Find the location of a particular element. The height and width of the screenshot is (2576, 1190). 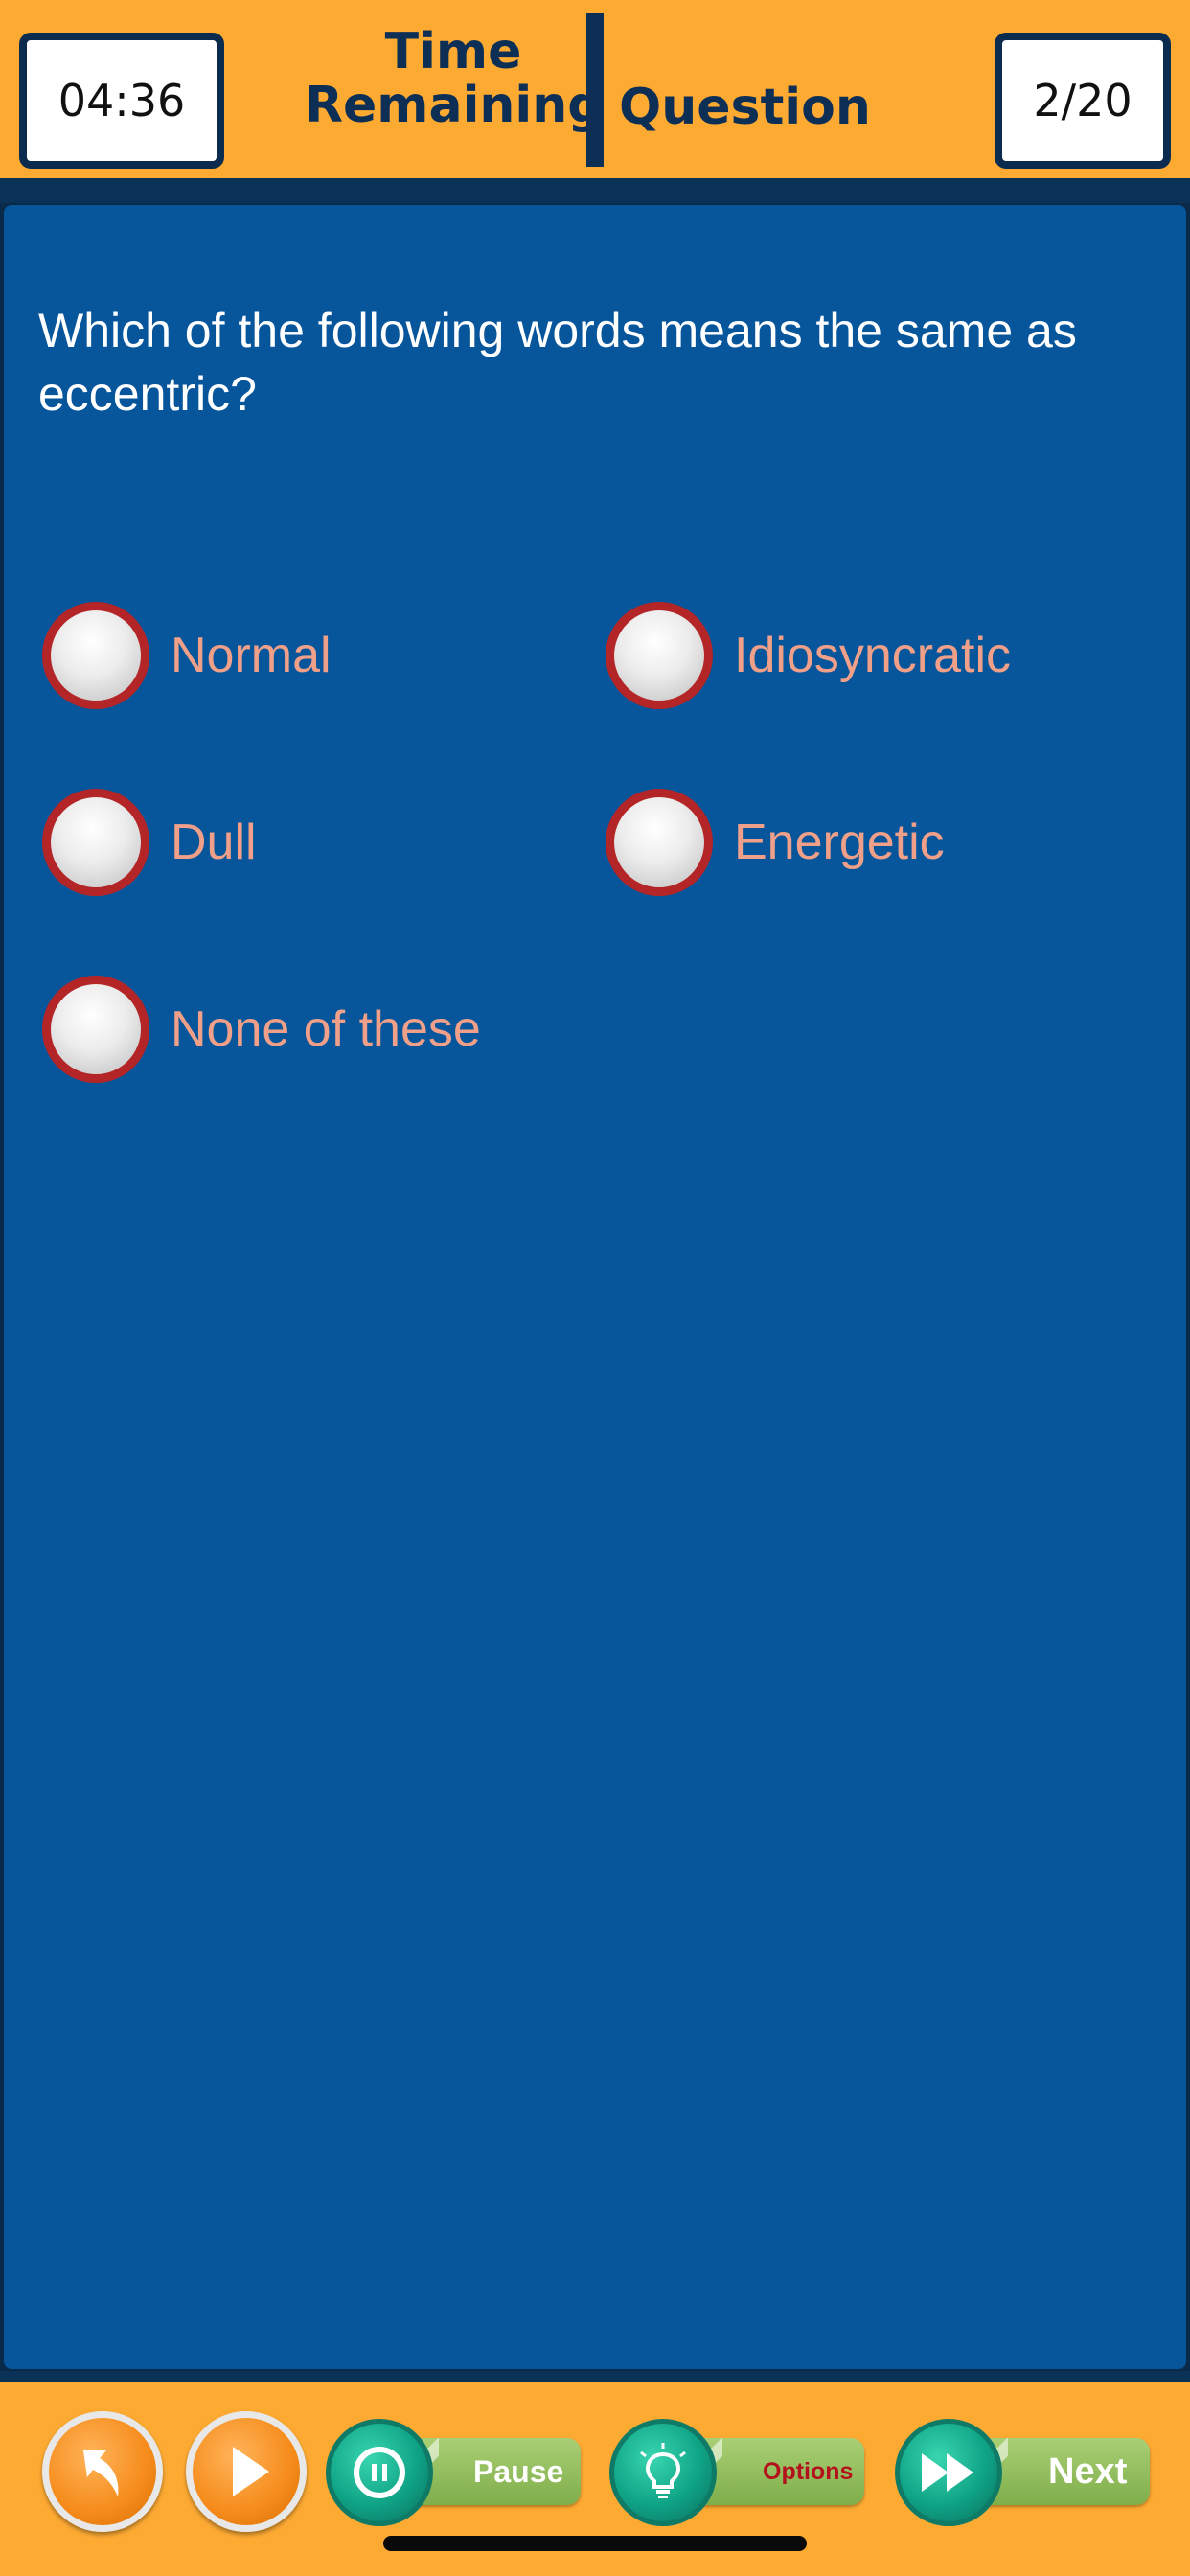

time-label-line1: Time is located at coordinates (453, 51).